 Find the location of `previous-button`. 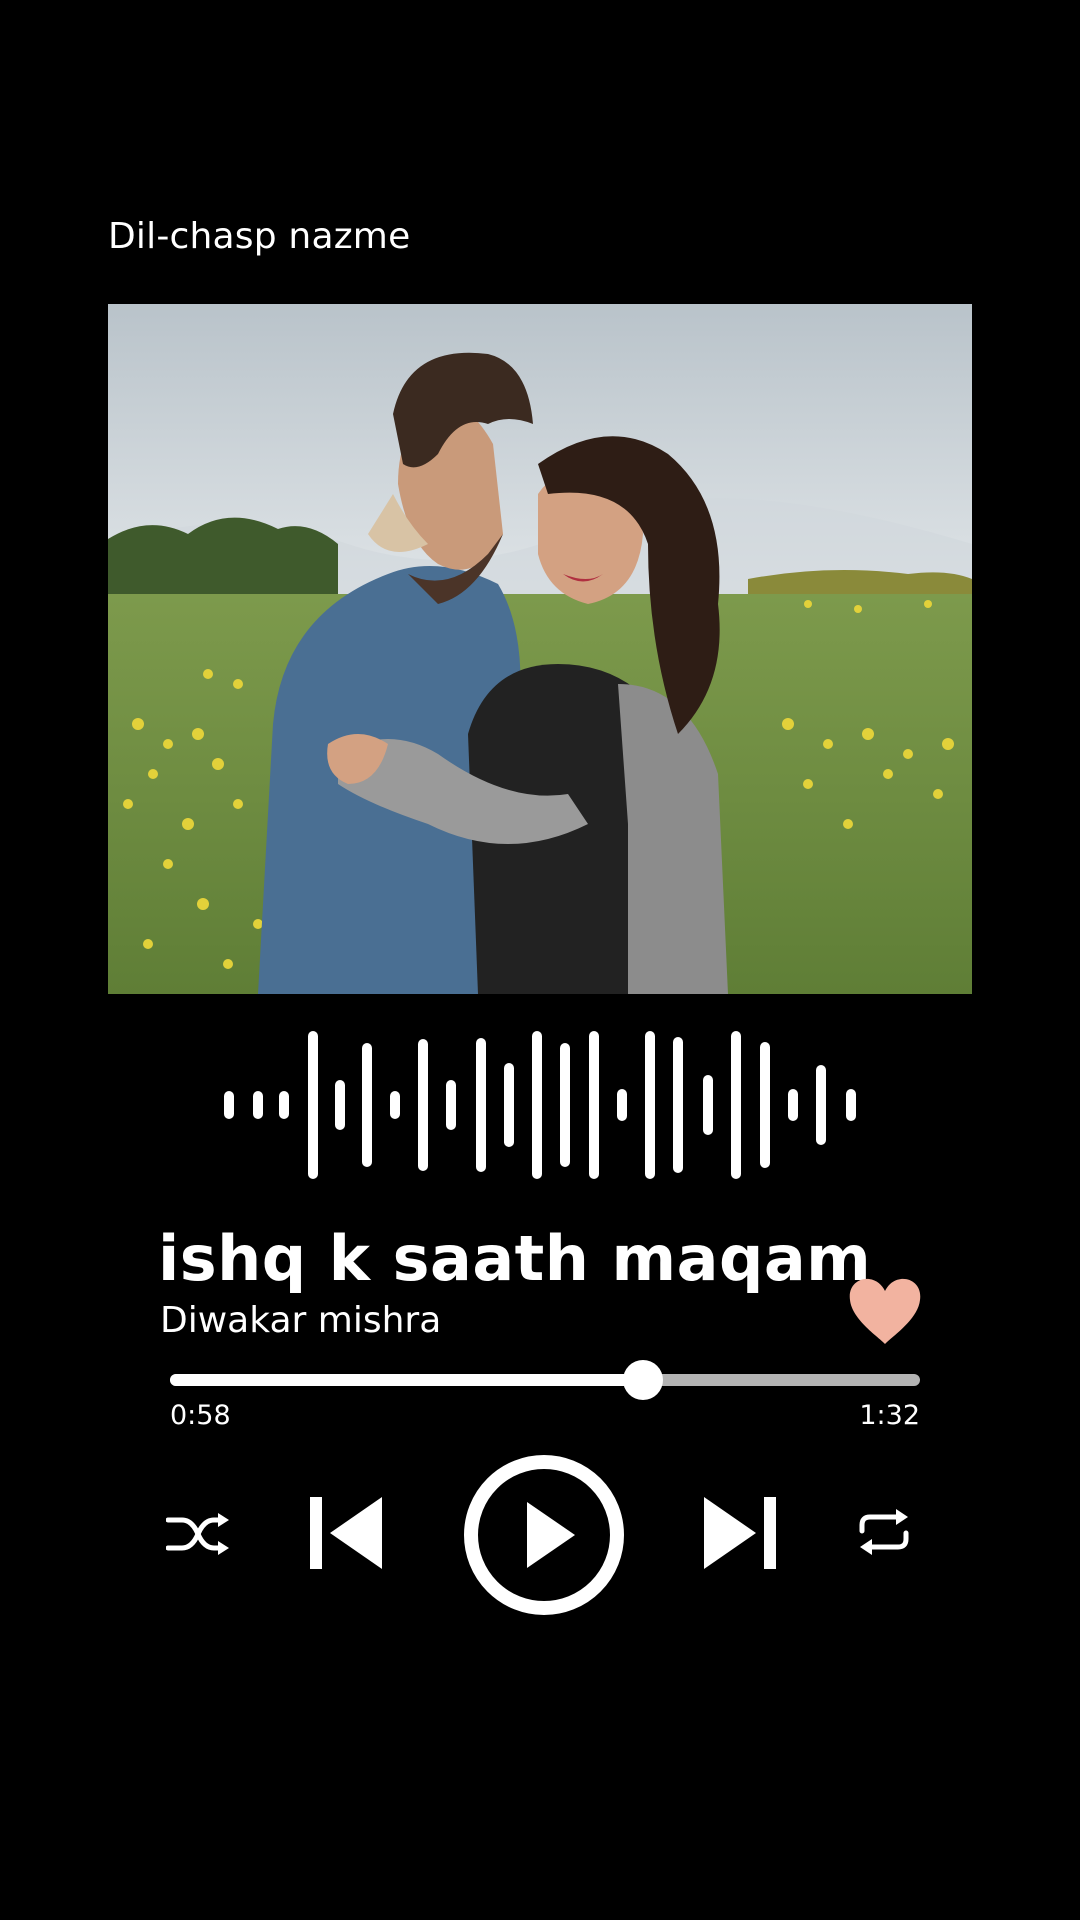

previous-button is located at coordinates (346, 1533).